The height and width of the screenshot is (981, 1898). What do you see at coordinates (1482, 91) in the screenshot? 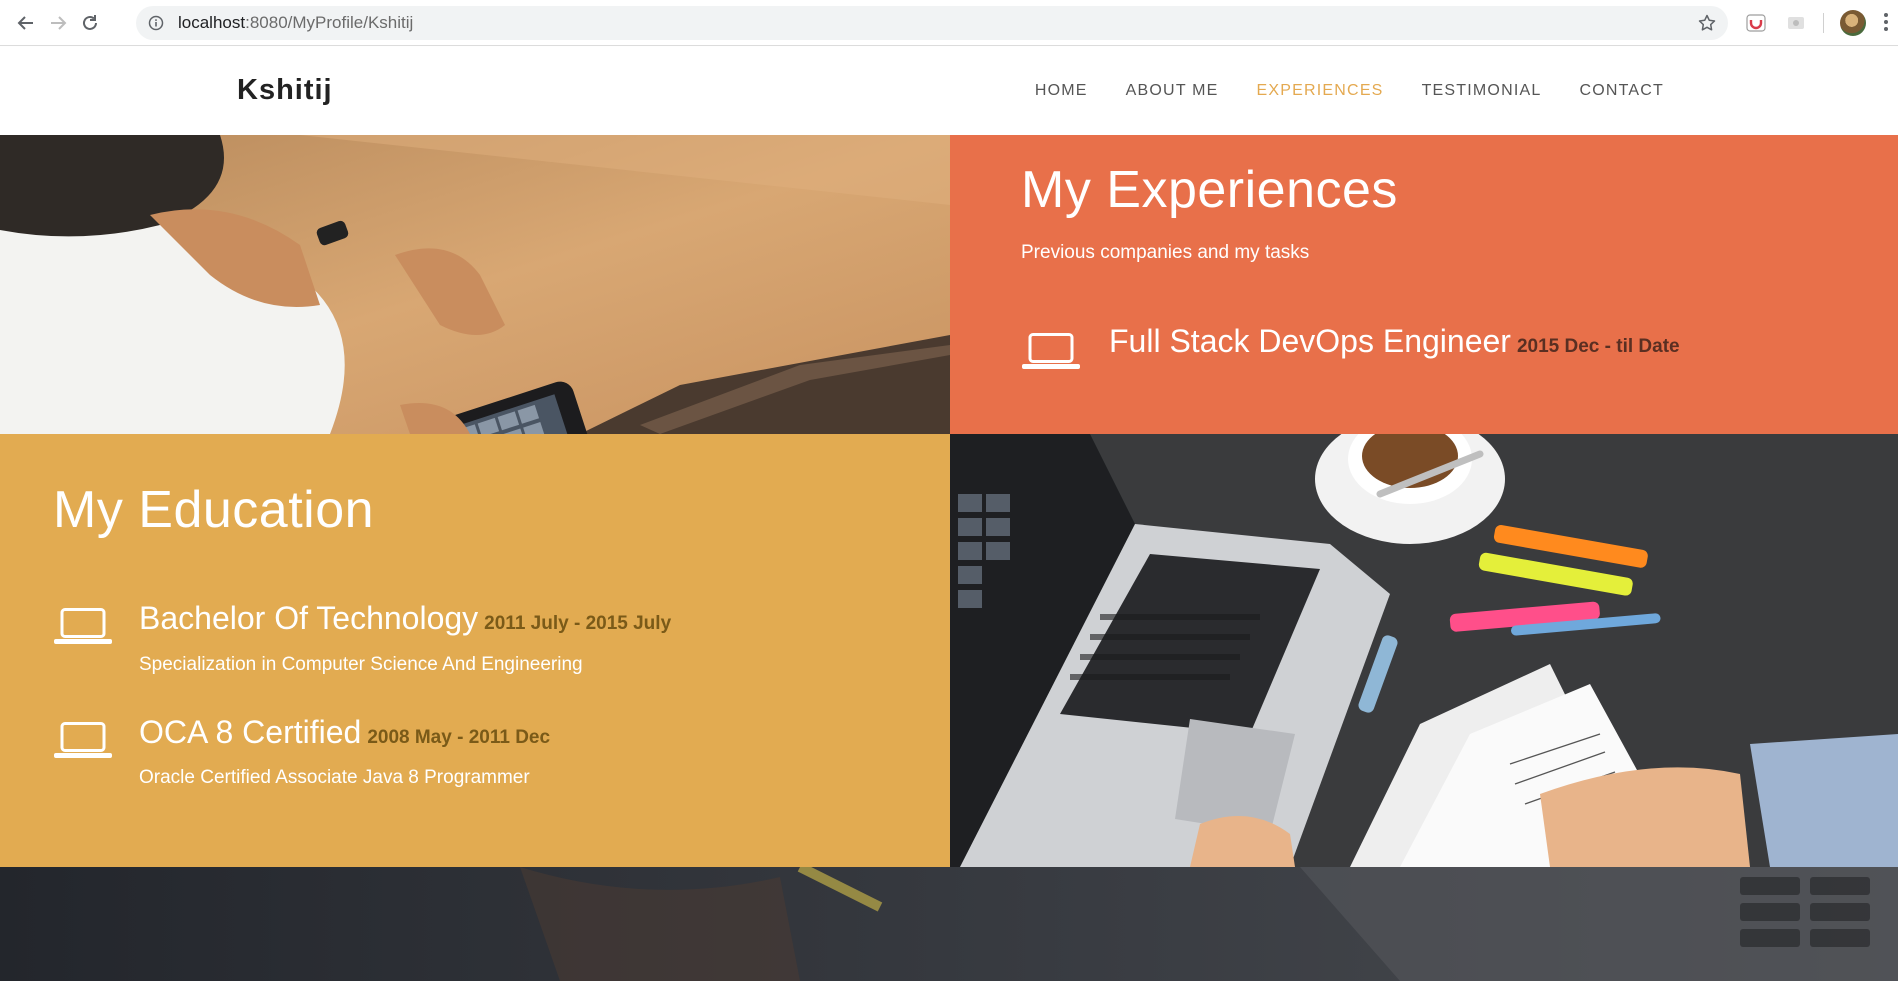
I see `nav-testimonial: TESTIMONIAL` at bounding box center [1482, 91].